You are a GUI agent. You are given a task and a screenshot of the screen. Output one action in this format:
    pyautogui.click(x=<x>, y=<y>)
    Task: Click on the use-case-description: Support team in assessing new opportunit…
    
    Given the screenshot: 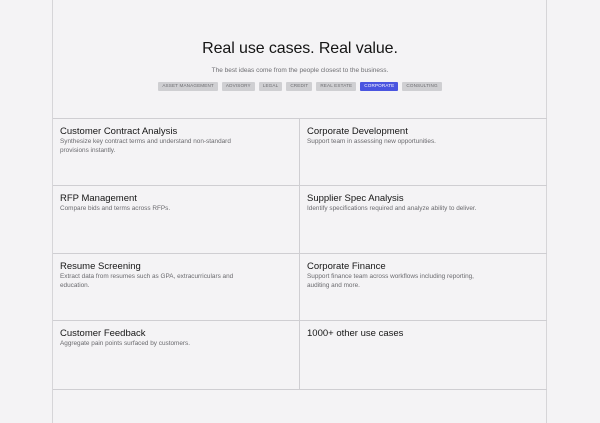 What is the action you would take?
    pyautogui.click(x=371, y=141)
    